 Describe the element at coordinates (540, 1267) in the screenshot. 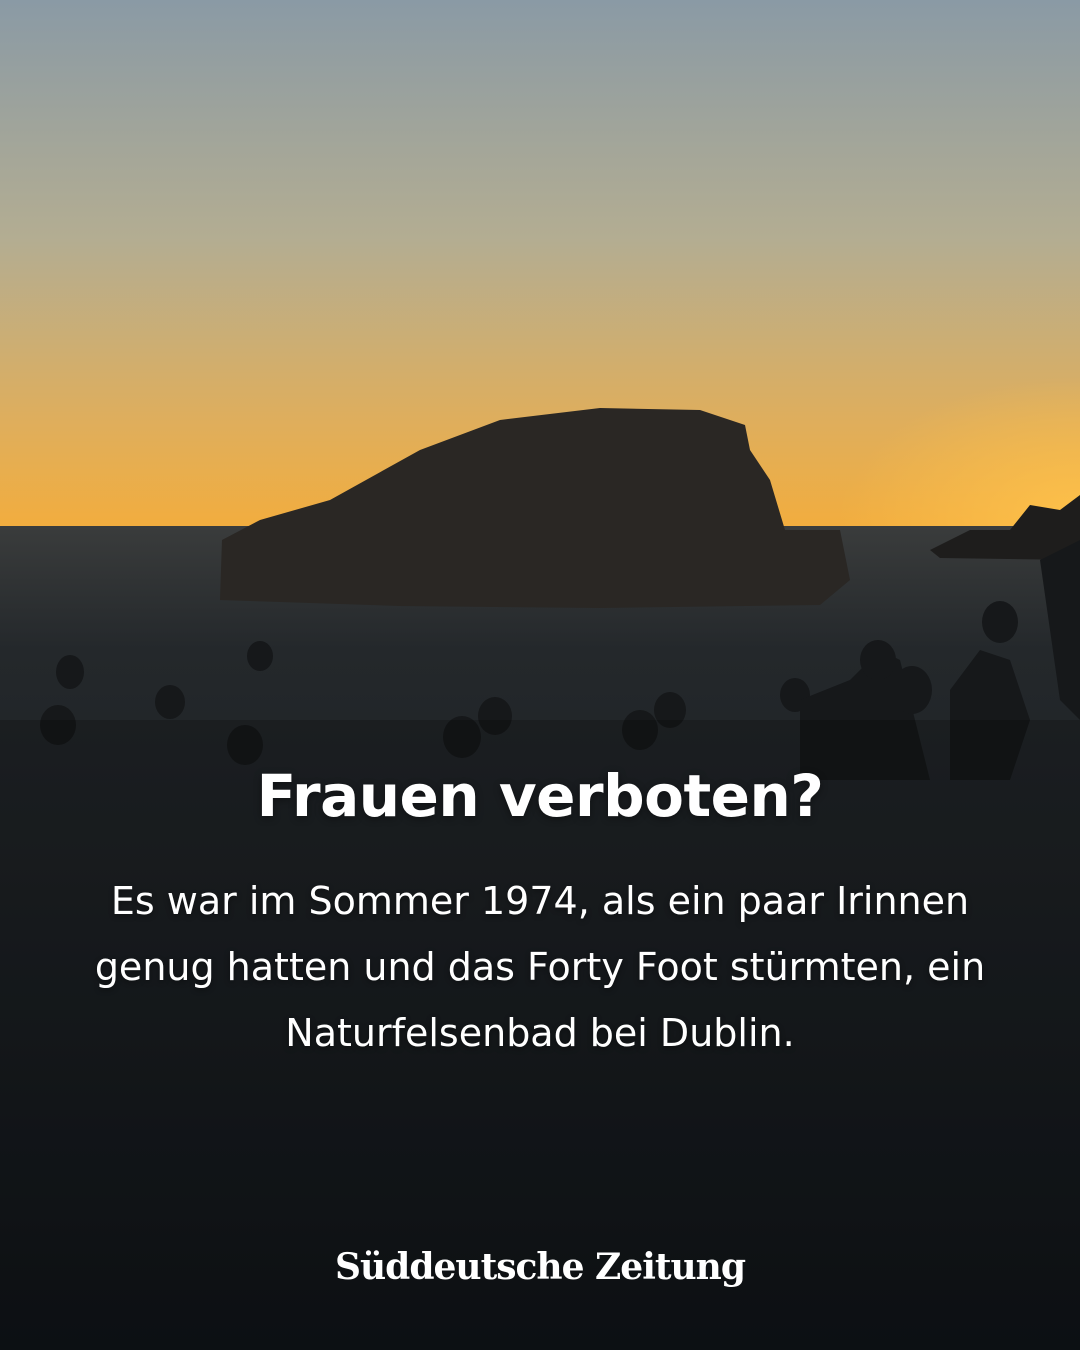

I see `sz-logo: Süddeutsche Zeitung` at that location.